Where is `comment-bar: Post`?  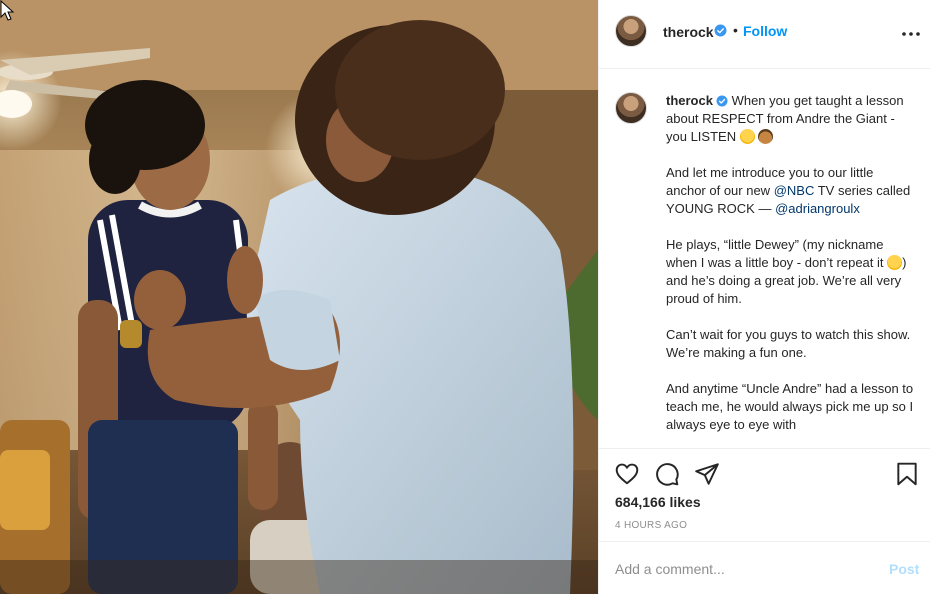
comment-bar: Post is located at coordinates (764, 567).